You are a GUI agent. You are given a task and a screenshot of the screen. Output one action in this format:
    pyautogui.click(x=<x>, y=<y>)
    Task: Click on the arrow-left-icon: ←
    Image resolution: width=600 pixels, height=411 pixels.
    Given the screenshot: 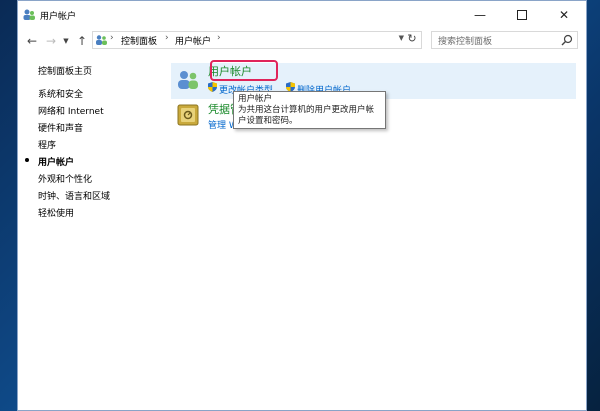 What is the action you would take?
    pyautogui.click(x=32, y=41)
    